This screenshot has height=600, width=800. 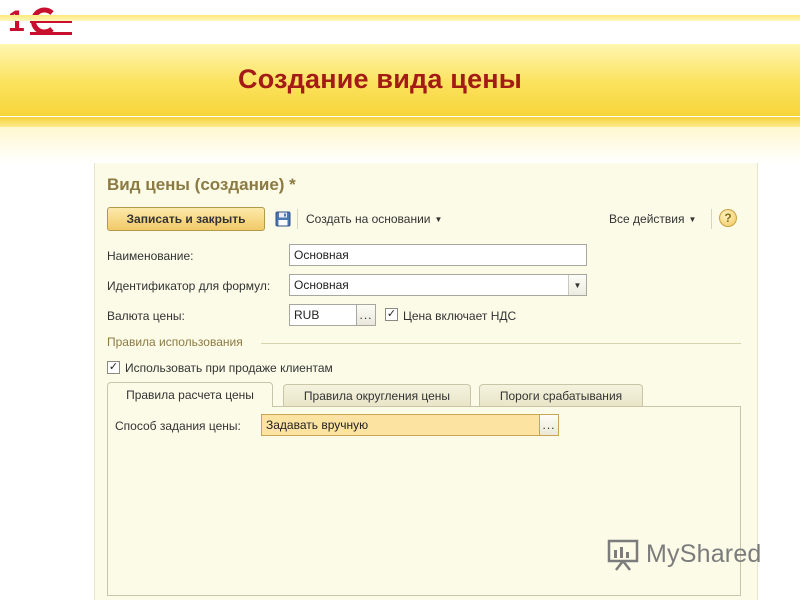 I want to click on all-actions-menu: Все действия ▼, so click(x=652, y=219).